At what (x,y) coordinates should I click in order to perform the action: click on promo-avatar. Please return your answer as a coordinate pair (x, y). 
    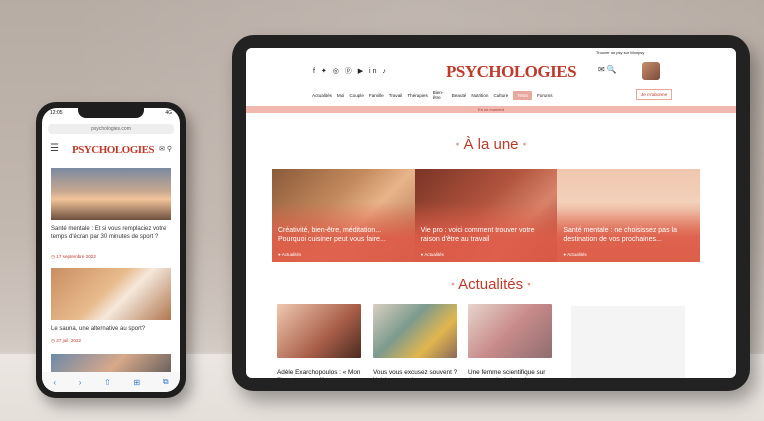
    Looking at the image, I should click on (651, 71).